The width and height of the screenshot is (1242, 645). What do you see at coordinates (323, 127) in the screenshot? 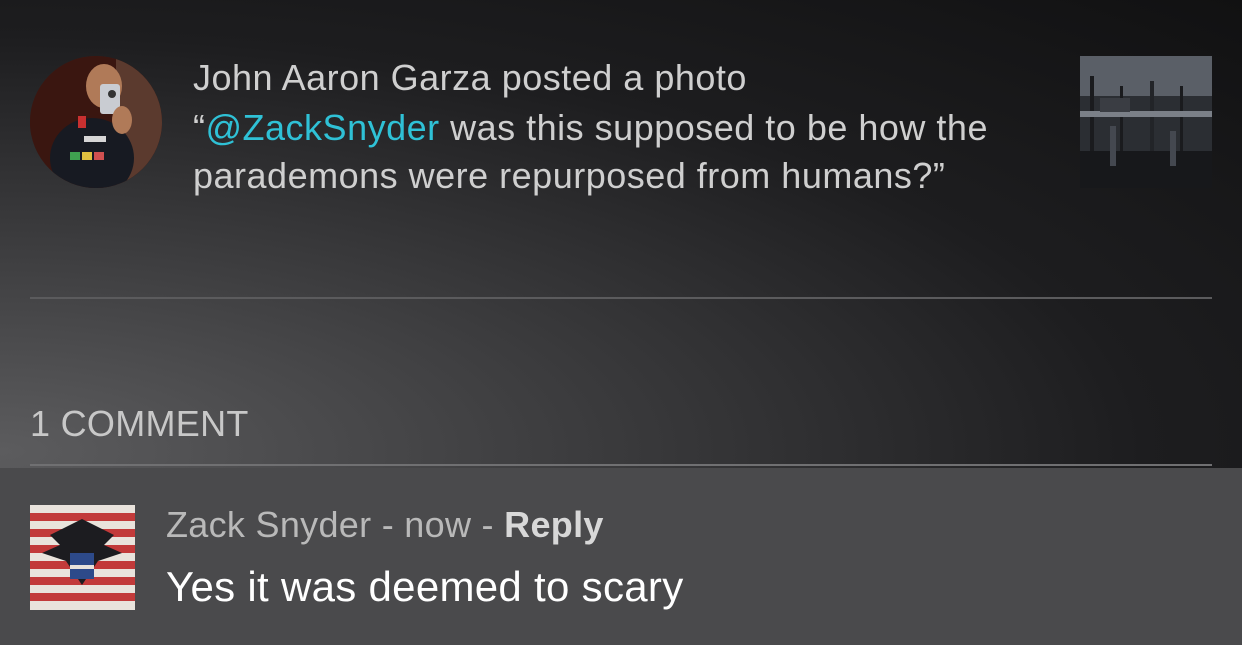
I see `mention-link: @ZackSnyder` at bounding box center [323, 127].